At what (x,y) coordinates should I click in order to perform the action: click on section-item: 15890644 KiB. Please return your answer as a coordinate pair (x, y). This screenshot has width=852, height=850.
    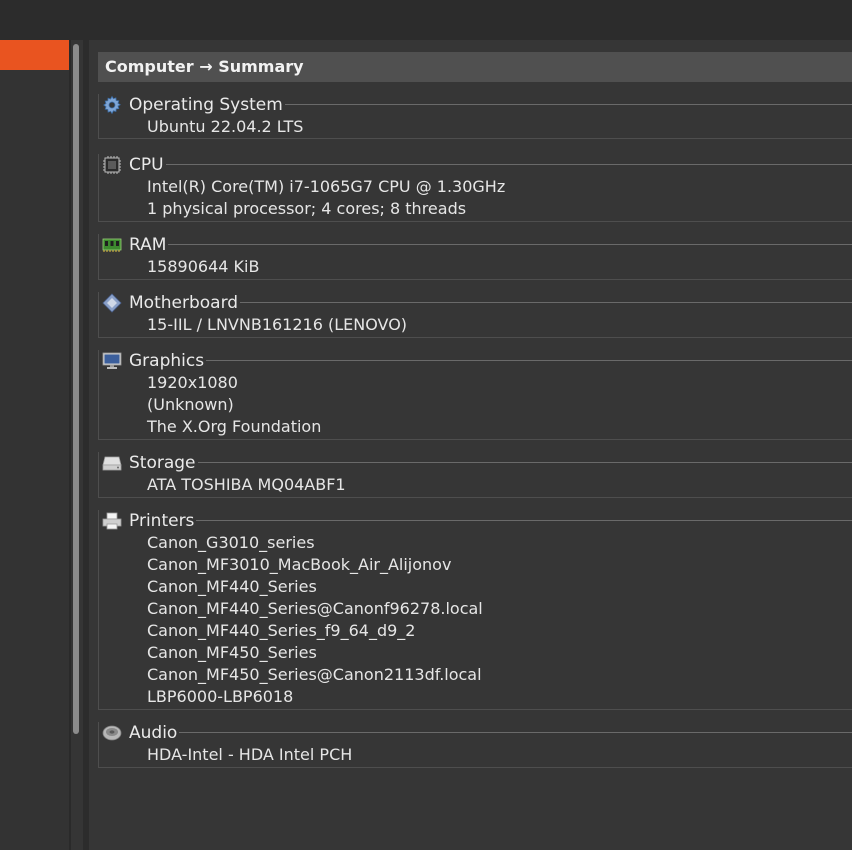
    Looking at the image, I should click on (203, 266).